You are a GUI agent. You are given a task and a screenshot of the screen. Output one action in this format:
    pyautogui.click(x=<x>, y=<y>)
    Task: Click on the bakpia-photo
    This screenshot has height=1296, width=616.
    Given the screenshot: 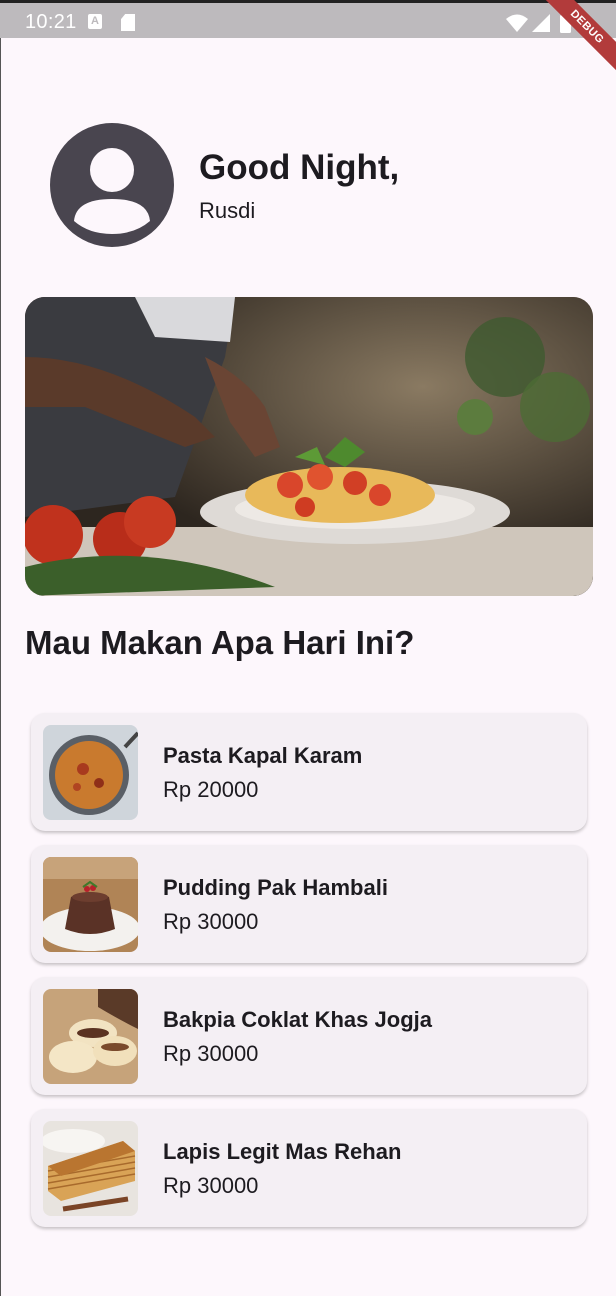 What is the action you would take?
    pyautogui.click(x=90, y=1036)
    